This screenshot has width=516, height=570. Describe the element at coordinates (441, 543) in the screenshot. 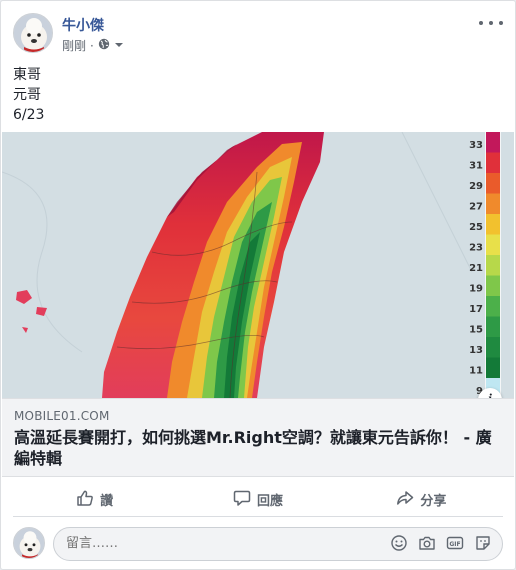

I see `comment-tools: GIF` at that location.